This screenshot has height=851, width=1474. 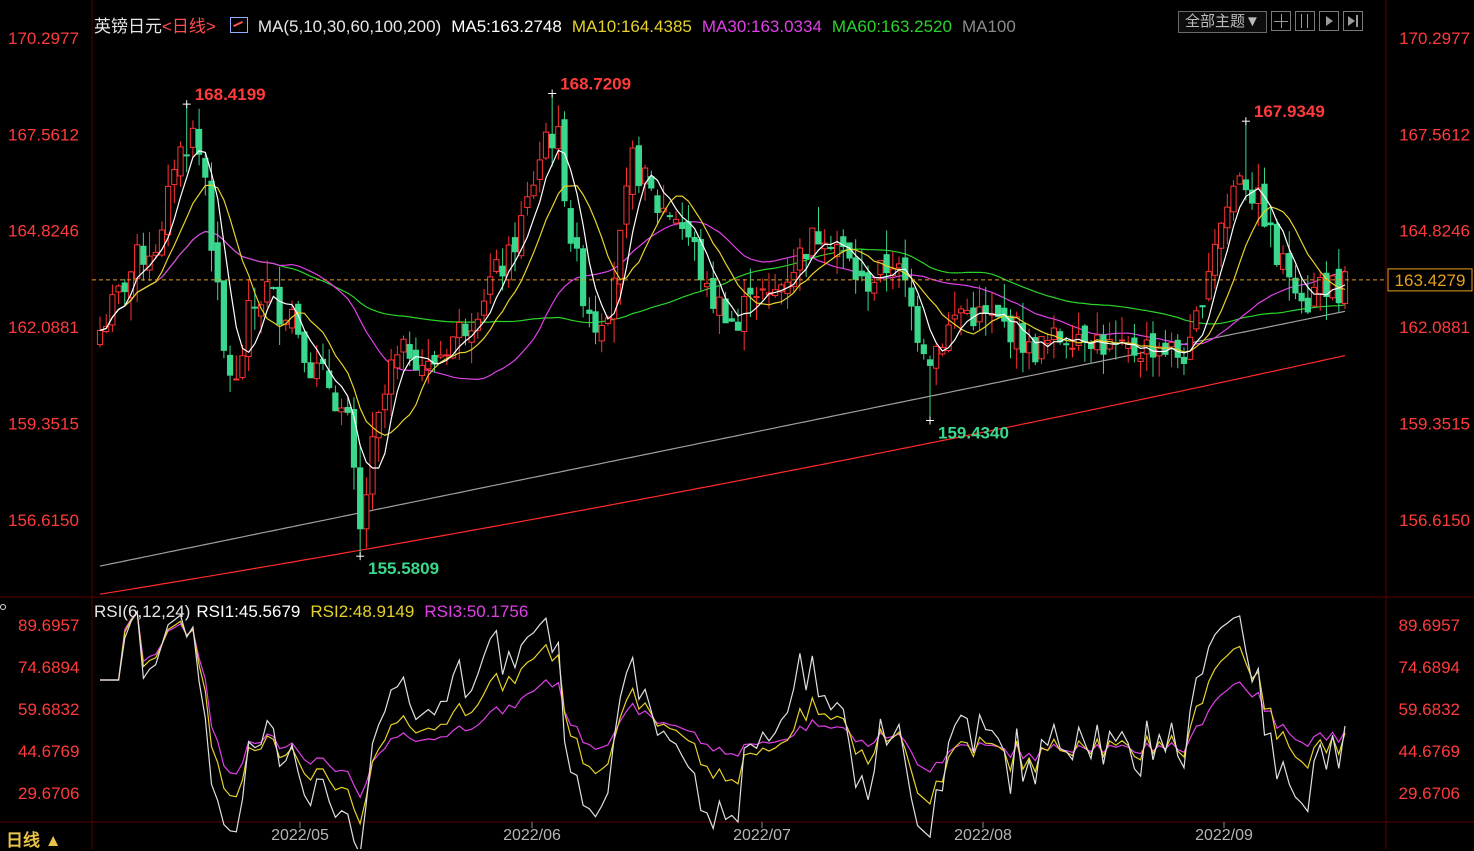 I want to click on time-tick-label: 2022/08, so click(x=983, y=835).